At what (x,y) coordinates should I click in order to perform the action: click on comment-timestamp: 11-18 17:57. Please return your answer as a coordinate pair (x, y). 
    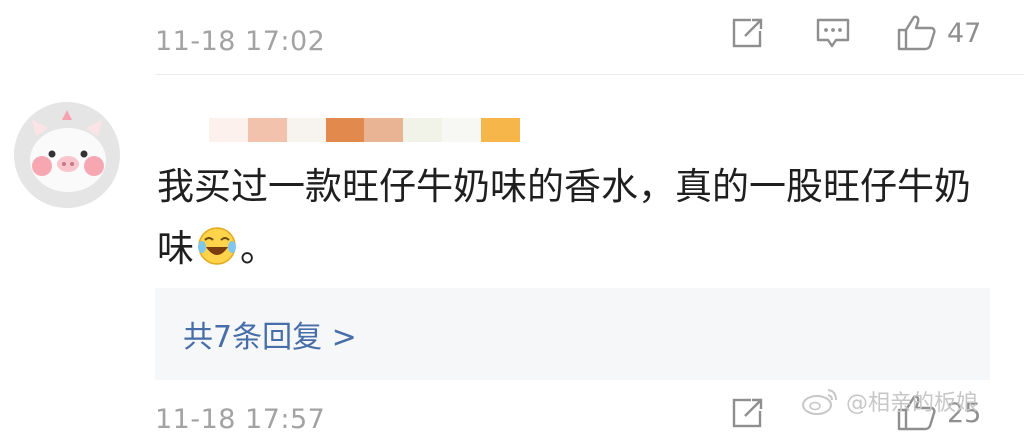
    Looking at the image, I should click on (240, 419).